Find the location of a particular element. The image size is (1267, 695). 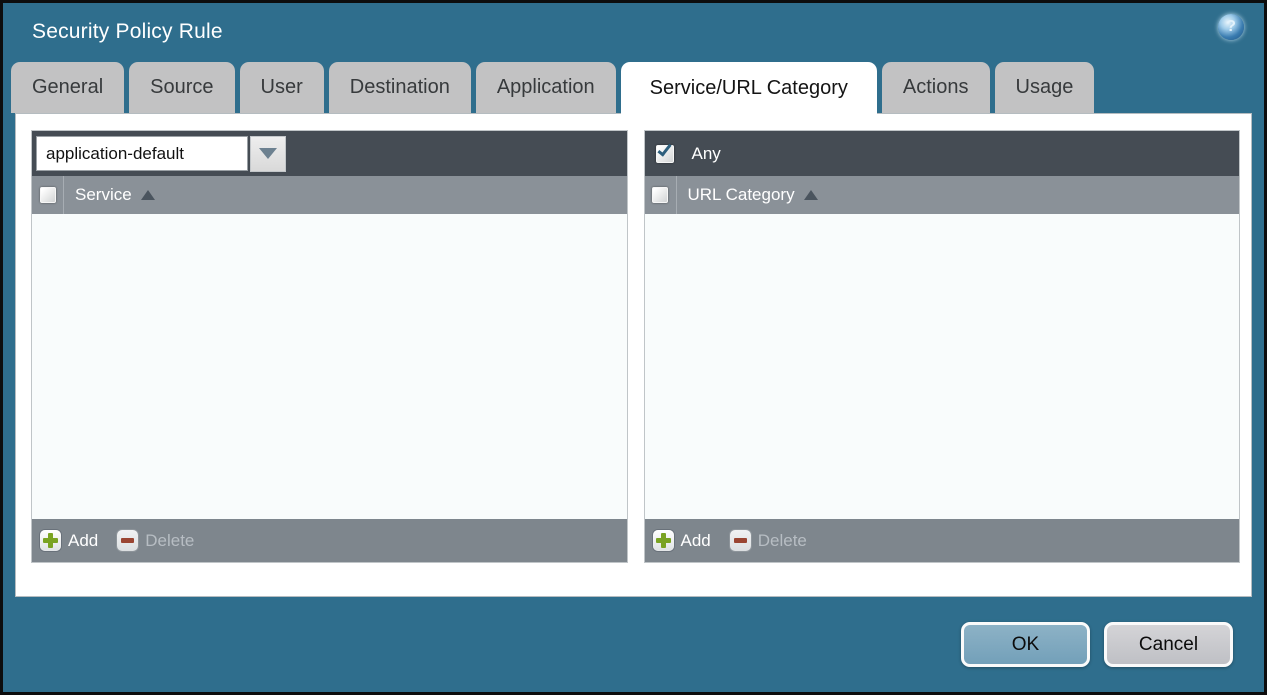

url-category-select-all-checkbox is located at coordinates (660, 195).